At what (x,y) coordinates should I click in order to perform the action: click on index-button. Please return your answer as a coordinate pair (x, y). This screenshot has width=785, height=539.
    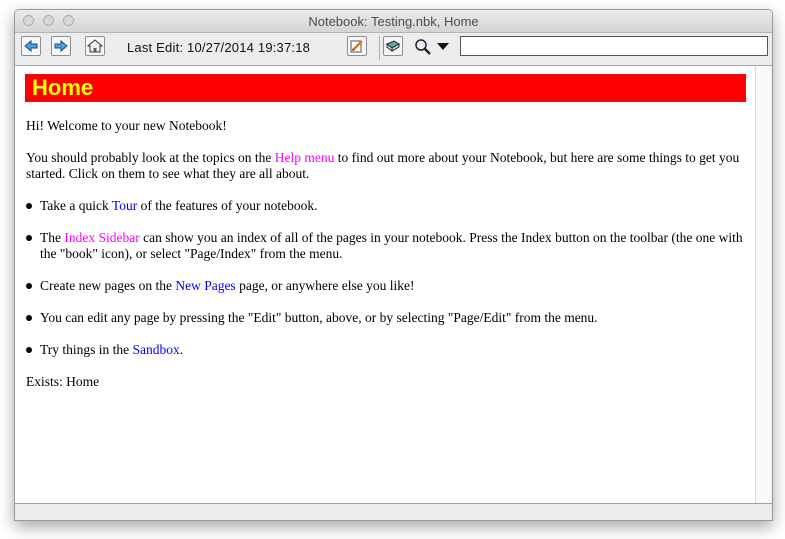
    Looking at the image, I should click on (393, 46).